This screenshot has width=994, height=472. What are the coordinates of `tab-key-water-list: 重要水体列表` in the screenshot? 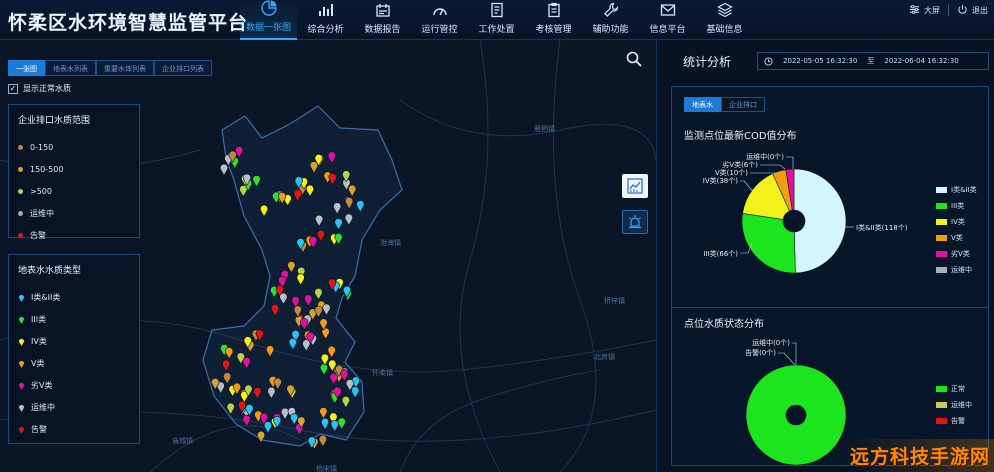 It's located at (125, 68).